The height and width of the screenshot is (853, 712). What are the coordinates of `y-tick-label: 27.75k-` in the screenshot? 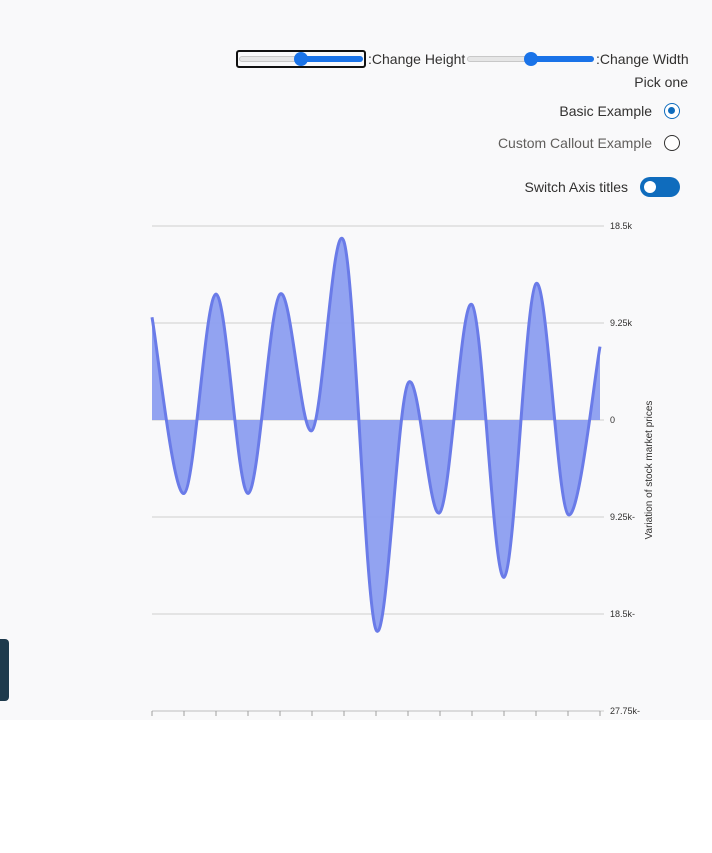 It's located at (625, 711).